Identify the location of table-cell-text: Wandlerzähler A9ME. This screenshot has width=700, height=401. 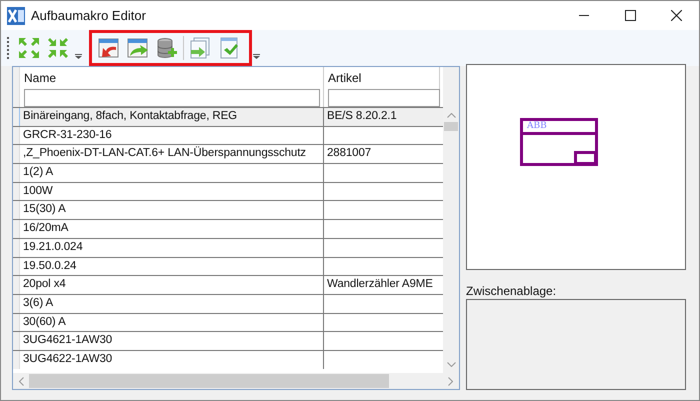
(380, 284).